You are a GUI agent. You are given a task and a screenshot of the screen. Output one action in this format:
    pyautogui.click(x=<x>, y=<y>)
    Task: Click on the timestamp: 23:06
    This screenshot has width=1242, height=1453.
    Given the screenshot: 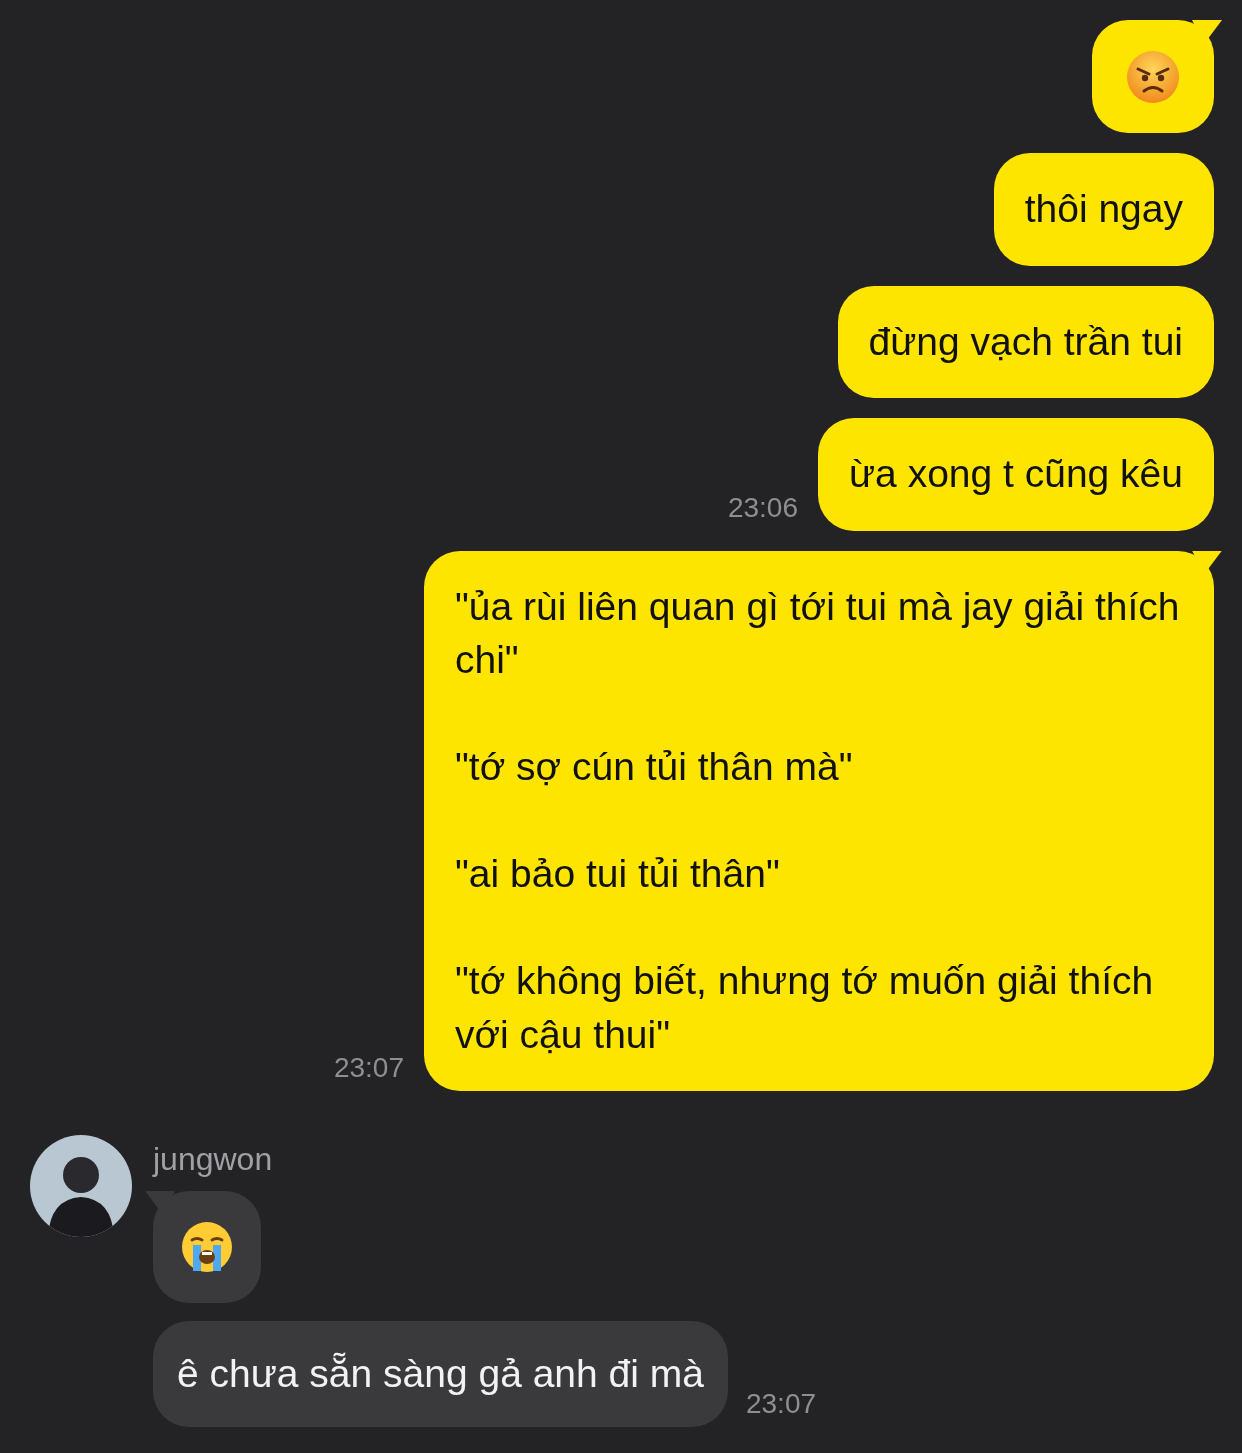 What is the action you would take?
    pyautogui.click(x=762, y=507)
    